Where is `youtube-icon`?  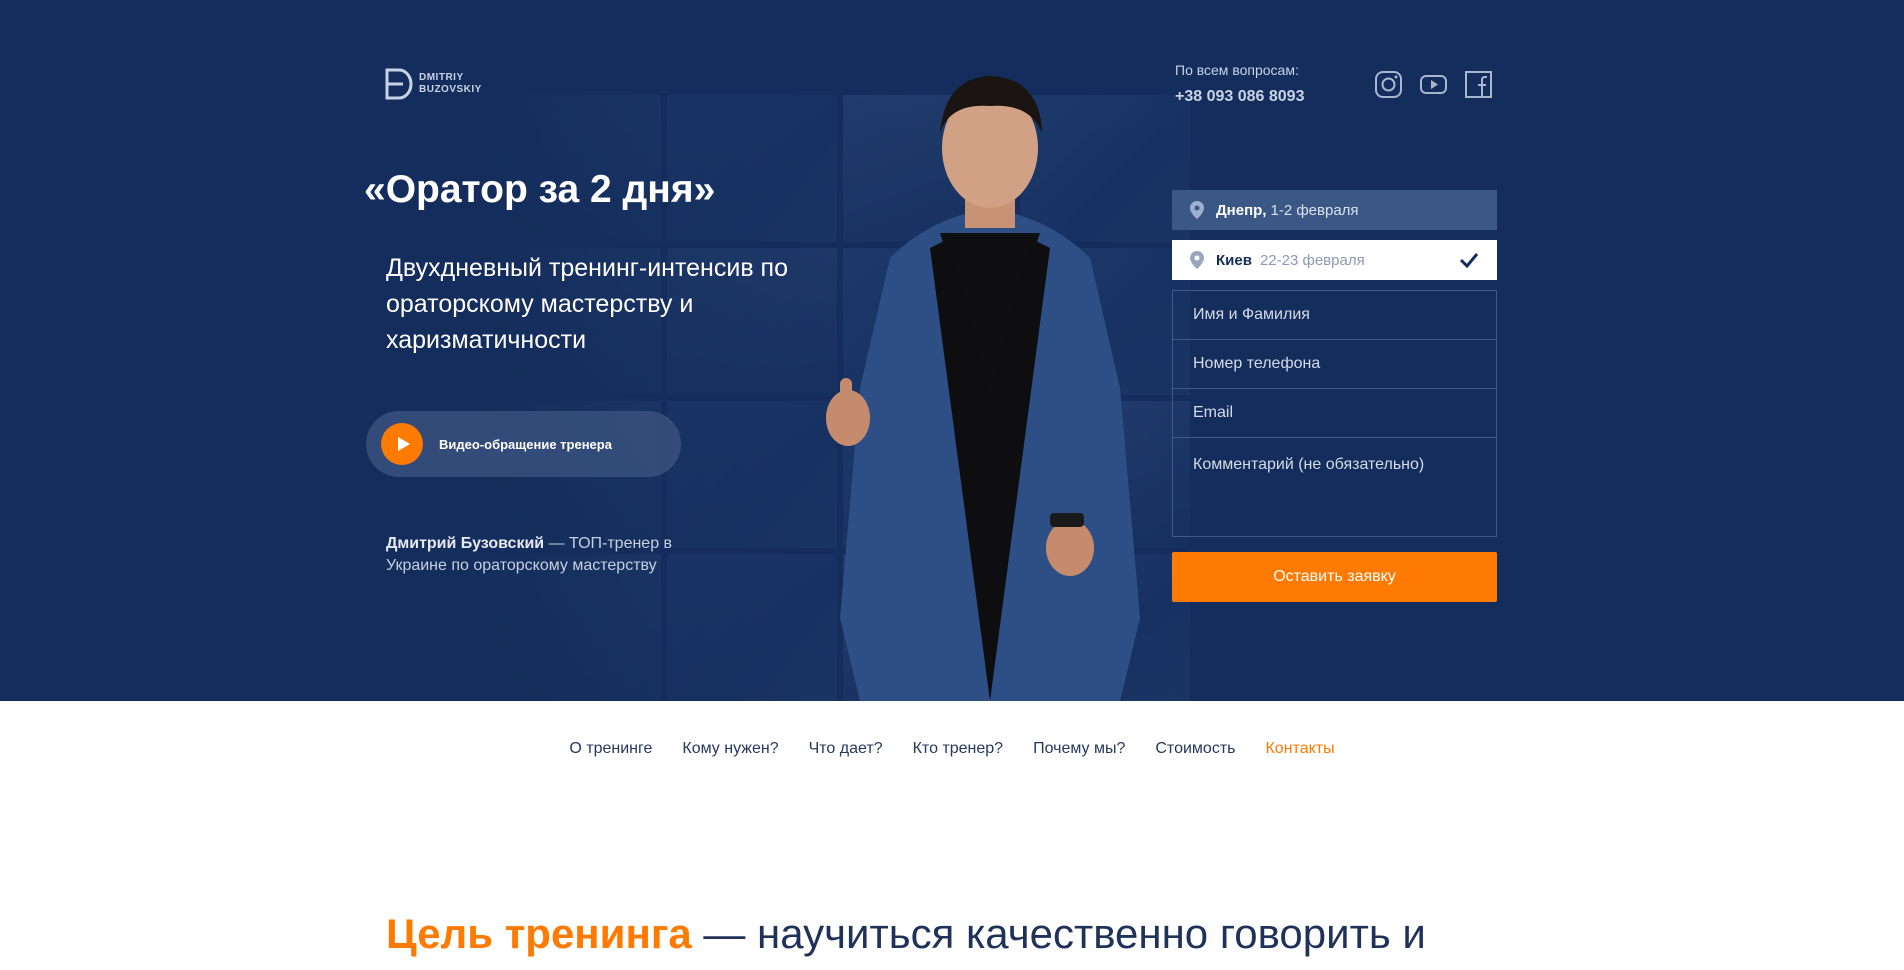
youtube-icon is located at coordinates (1433, 84).